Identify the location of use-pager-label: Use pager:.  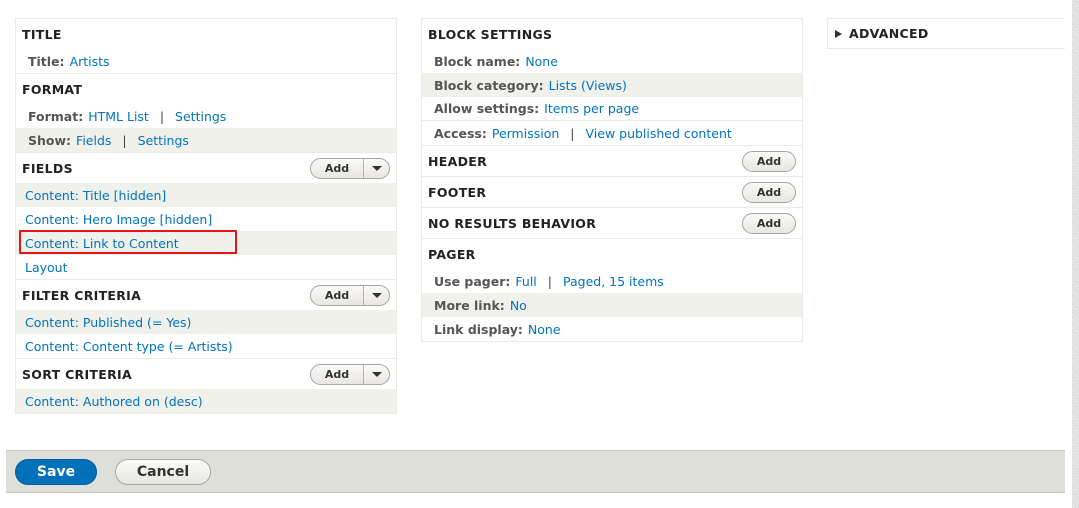
(472, 281).